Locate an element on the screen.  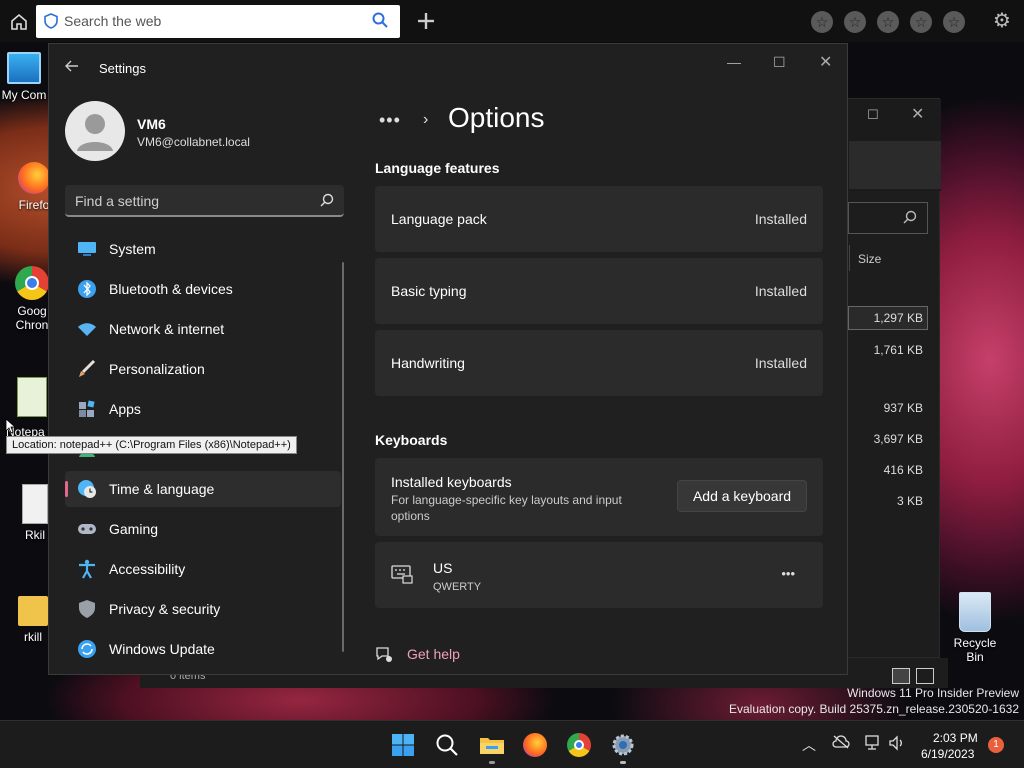
bookmark-star-5: ☆ is located at coordinates (954, 22).